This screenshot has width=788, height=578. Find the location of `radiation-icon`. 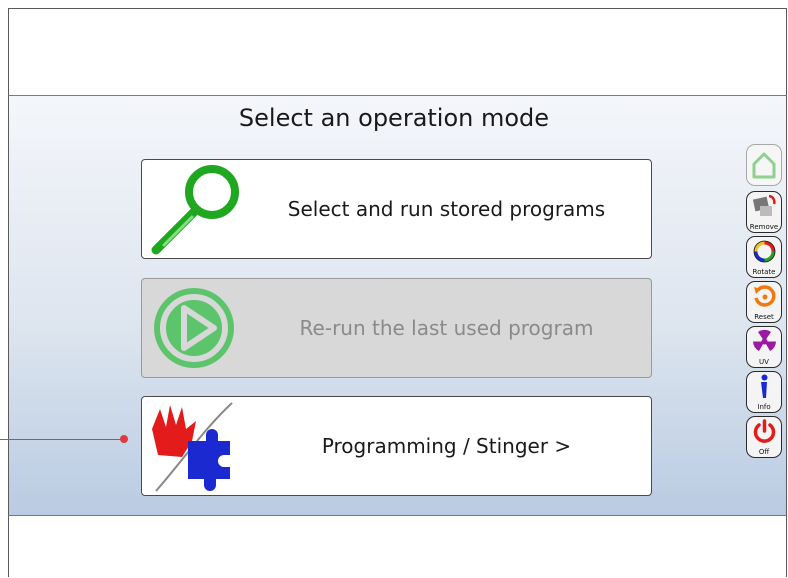

radiation-icon is located at coordinates (764, 340).